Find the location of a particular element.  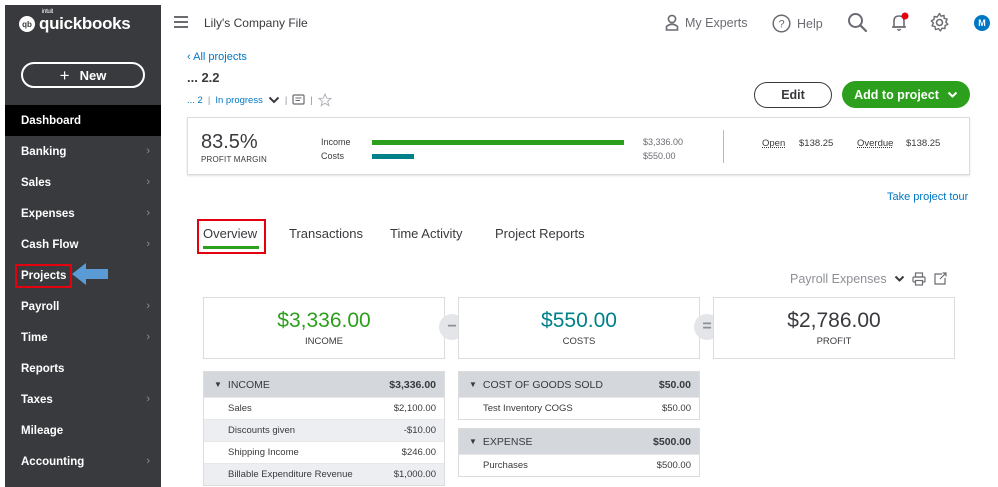

account-amount: $2,100.00 is located at coordinates (414, 408).